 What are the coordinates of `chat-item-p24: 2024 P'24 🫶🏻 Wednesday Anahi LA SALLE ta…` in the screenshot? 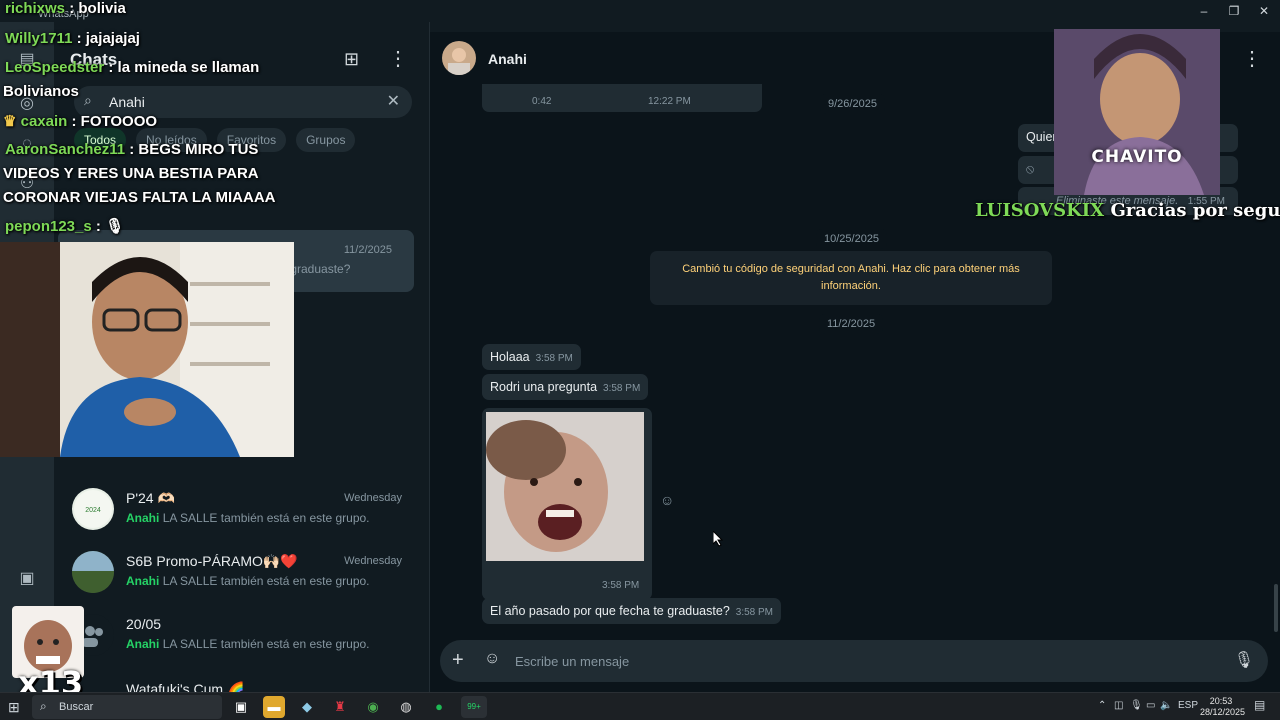 It's located at (239, 511).